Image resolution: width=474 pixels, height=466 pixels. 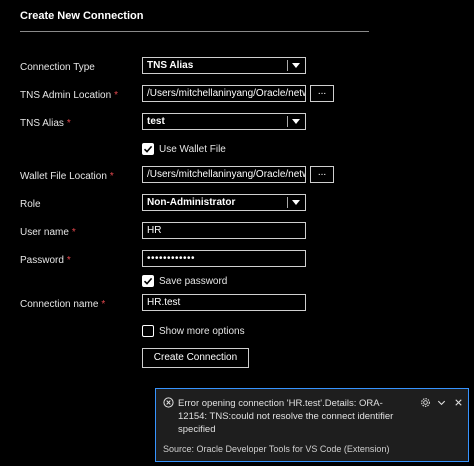 I want to click on role-value: Non-Administrator, so click(x=191, y=202).